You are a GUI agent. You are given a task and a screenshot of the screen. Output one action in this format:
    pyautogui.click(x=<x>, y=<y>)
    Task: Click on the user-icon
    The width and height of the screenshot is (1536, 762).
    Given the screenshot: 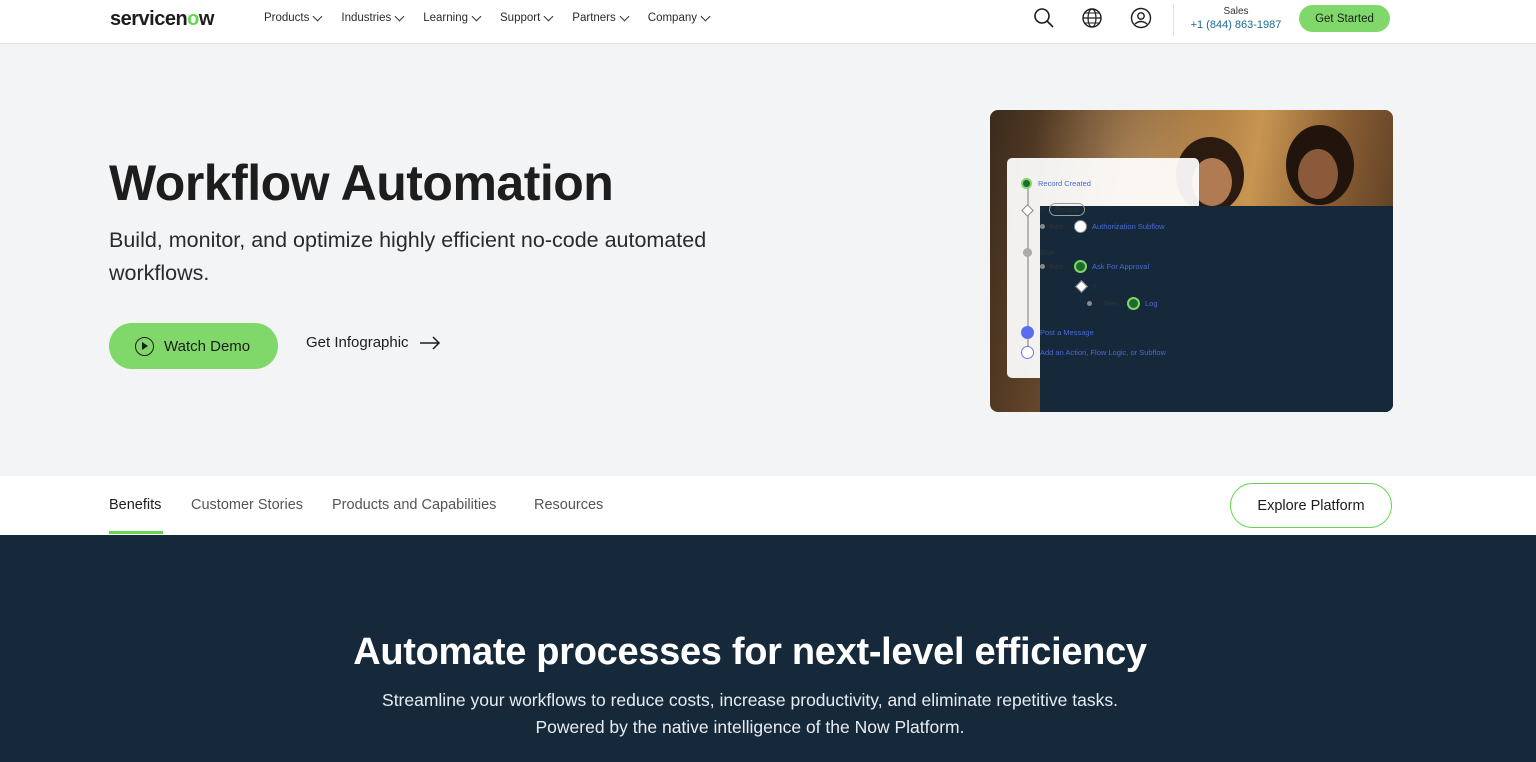 What is the action you would take?
    pyautogui.click(x=1141, y=18)
    